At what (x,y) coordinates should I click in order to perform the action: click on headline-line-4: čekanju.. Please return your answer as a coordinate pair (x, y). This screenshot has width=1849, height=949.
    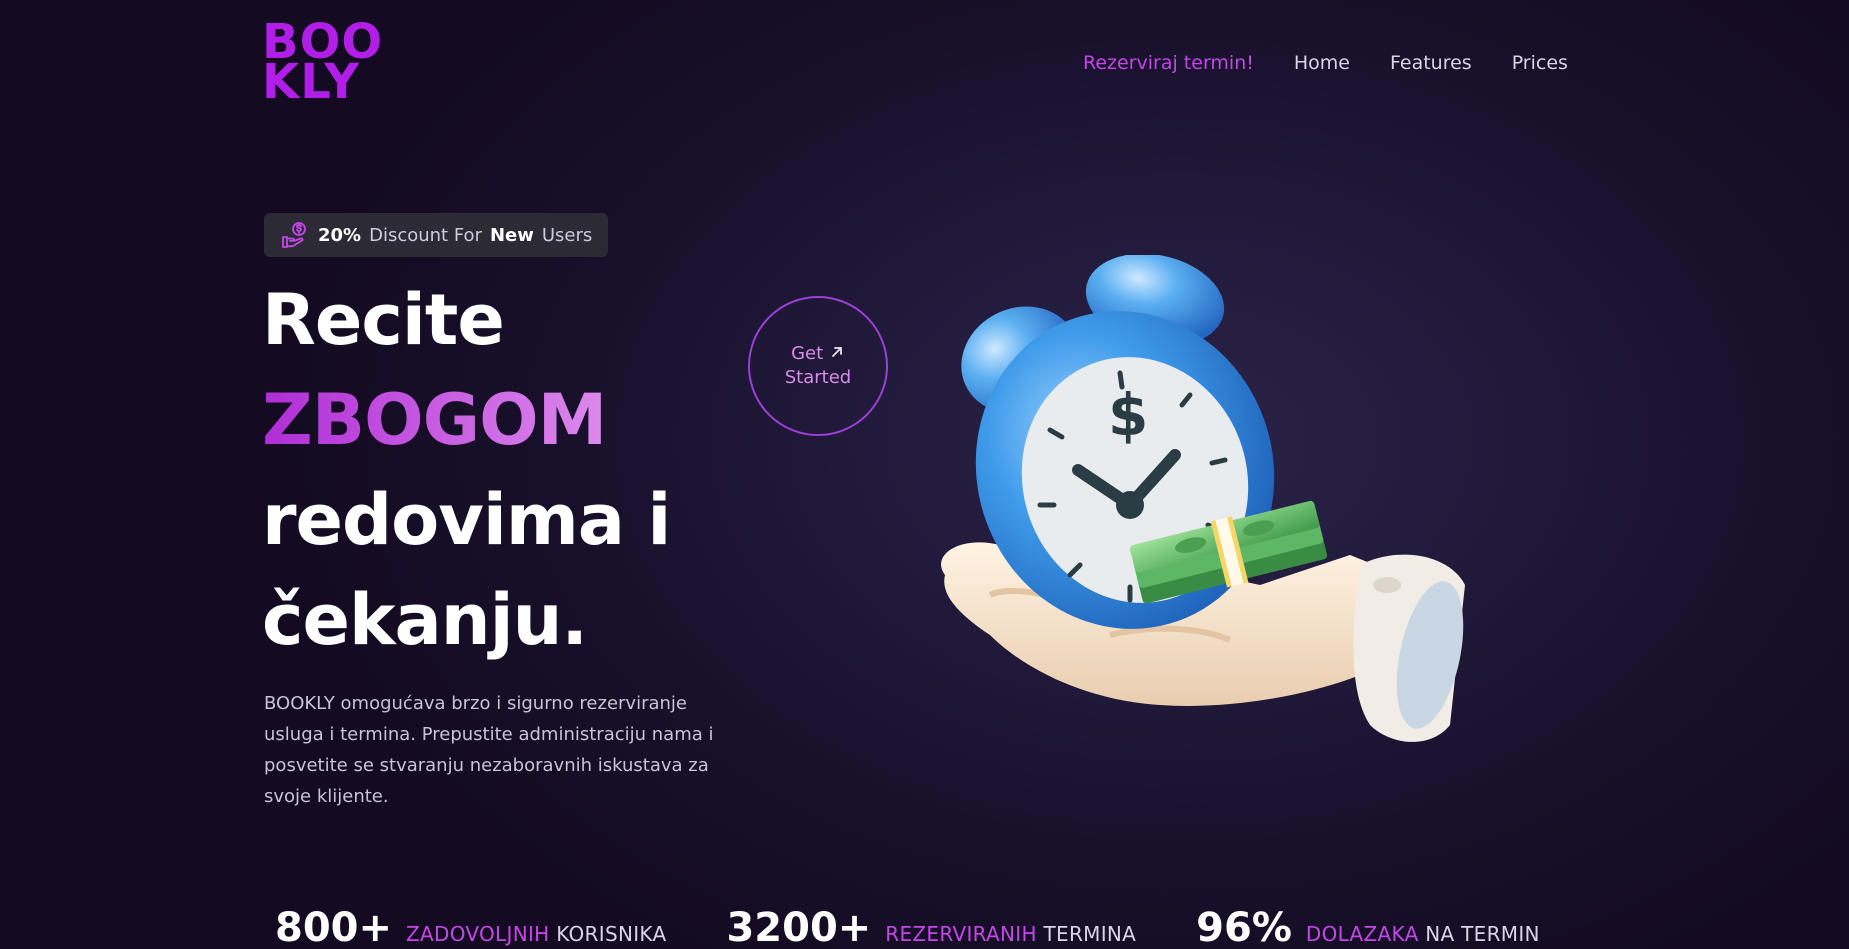
    Looking at the image, I should click on (425, 620).